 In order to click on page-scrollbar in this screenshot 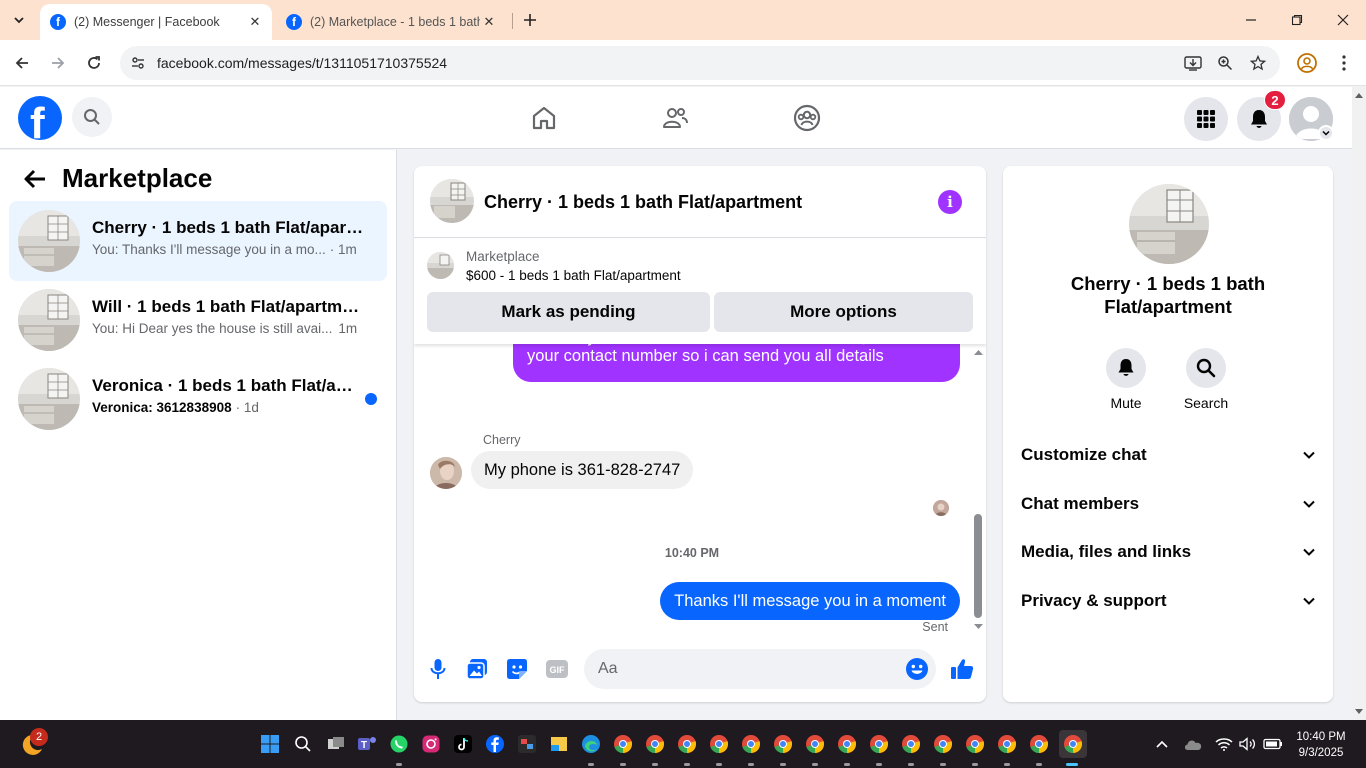, I will do `click(1359, 403)`.